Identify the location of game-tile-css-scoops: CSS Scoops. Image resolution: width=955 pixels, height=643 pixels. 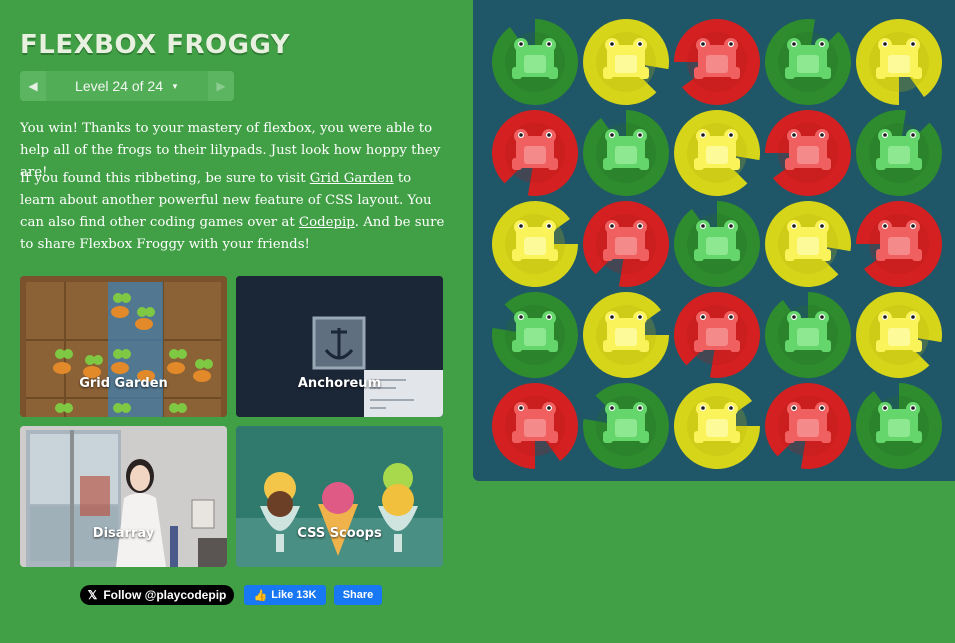
(339, 496).